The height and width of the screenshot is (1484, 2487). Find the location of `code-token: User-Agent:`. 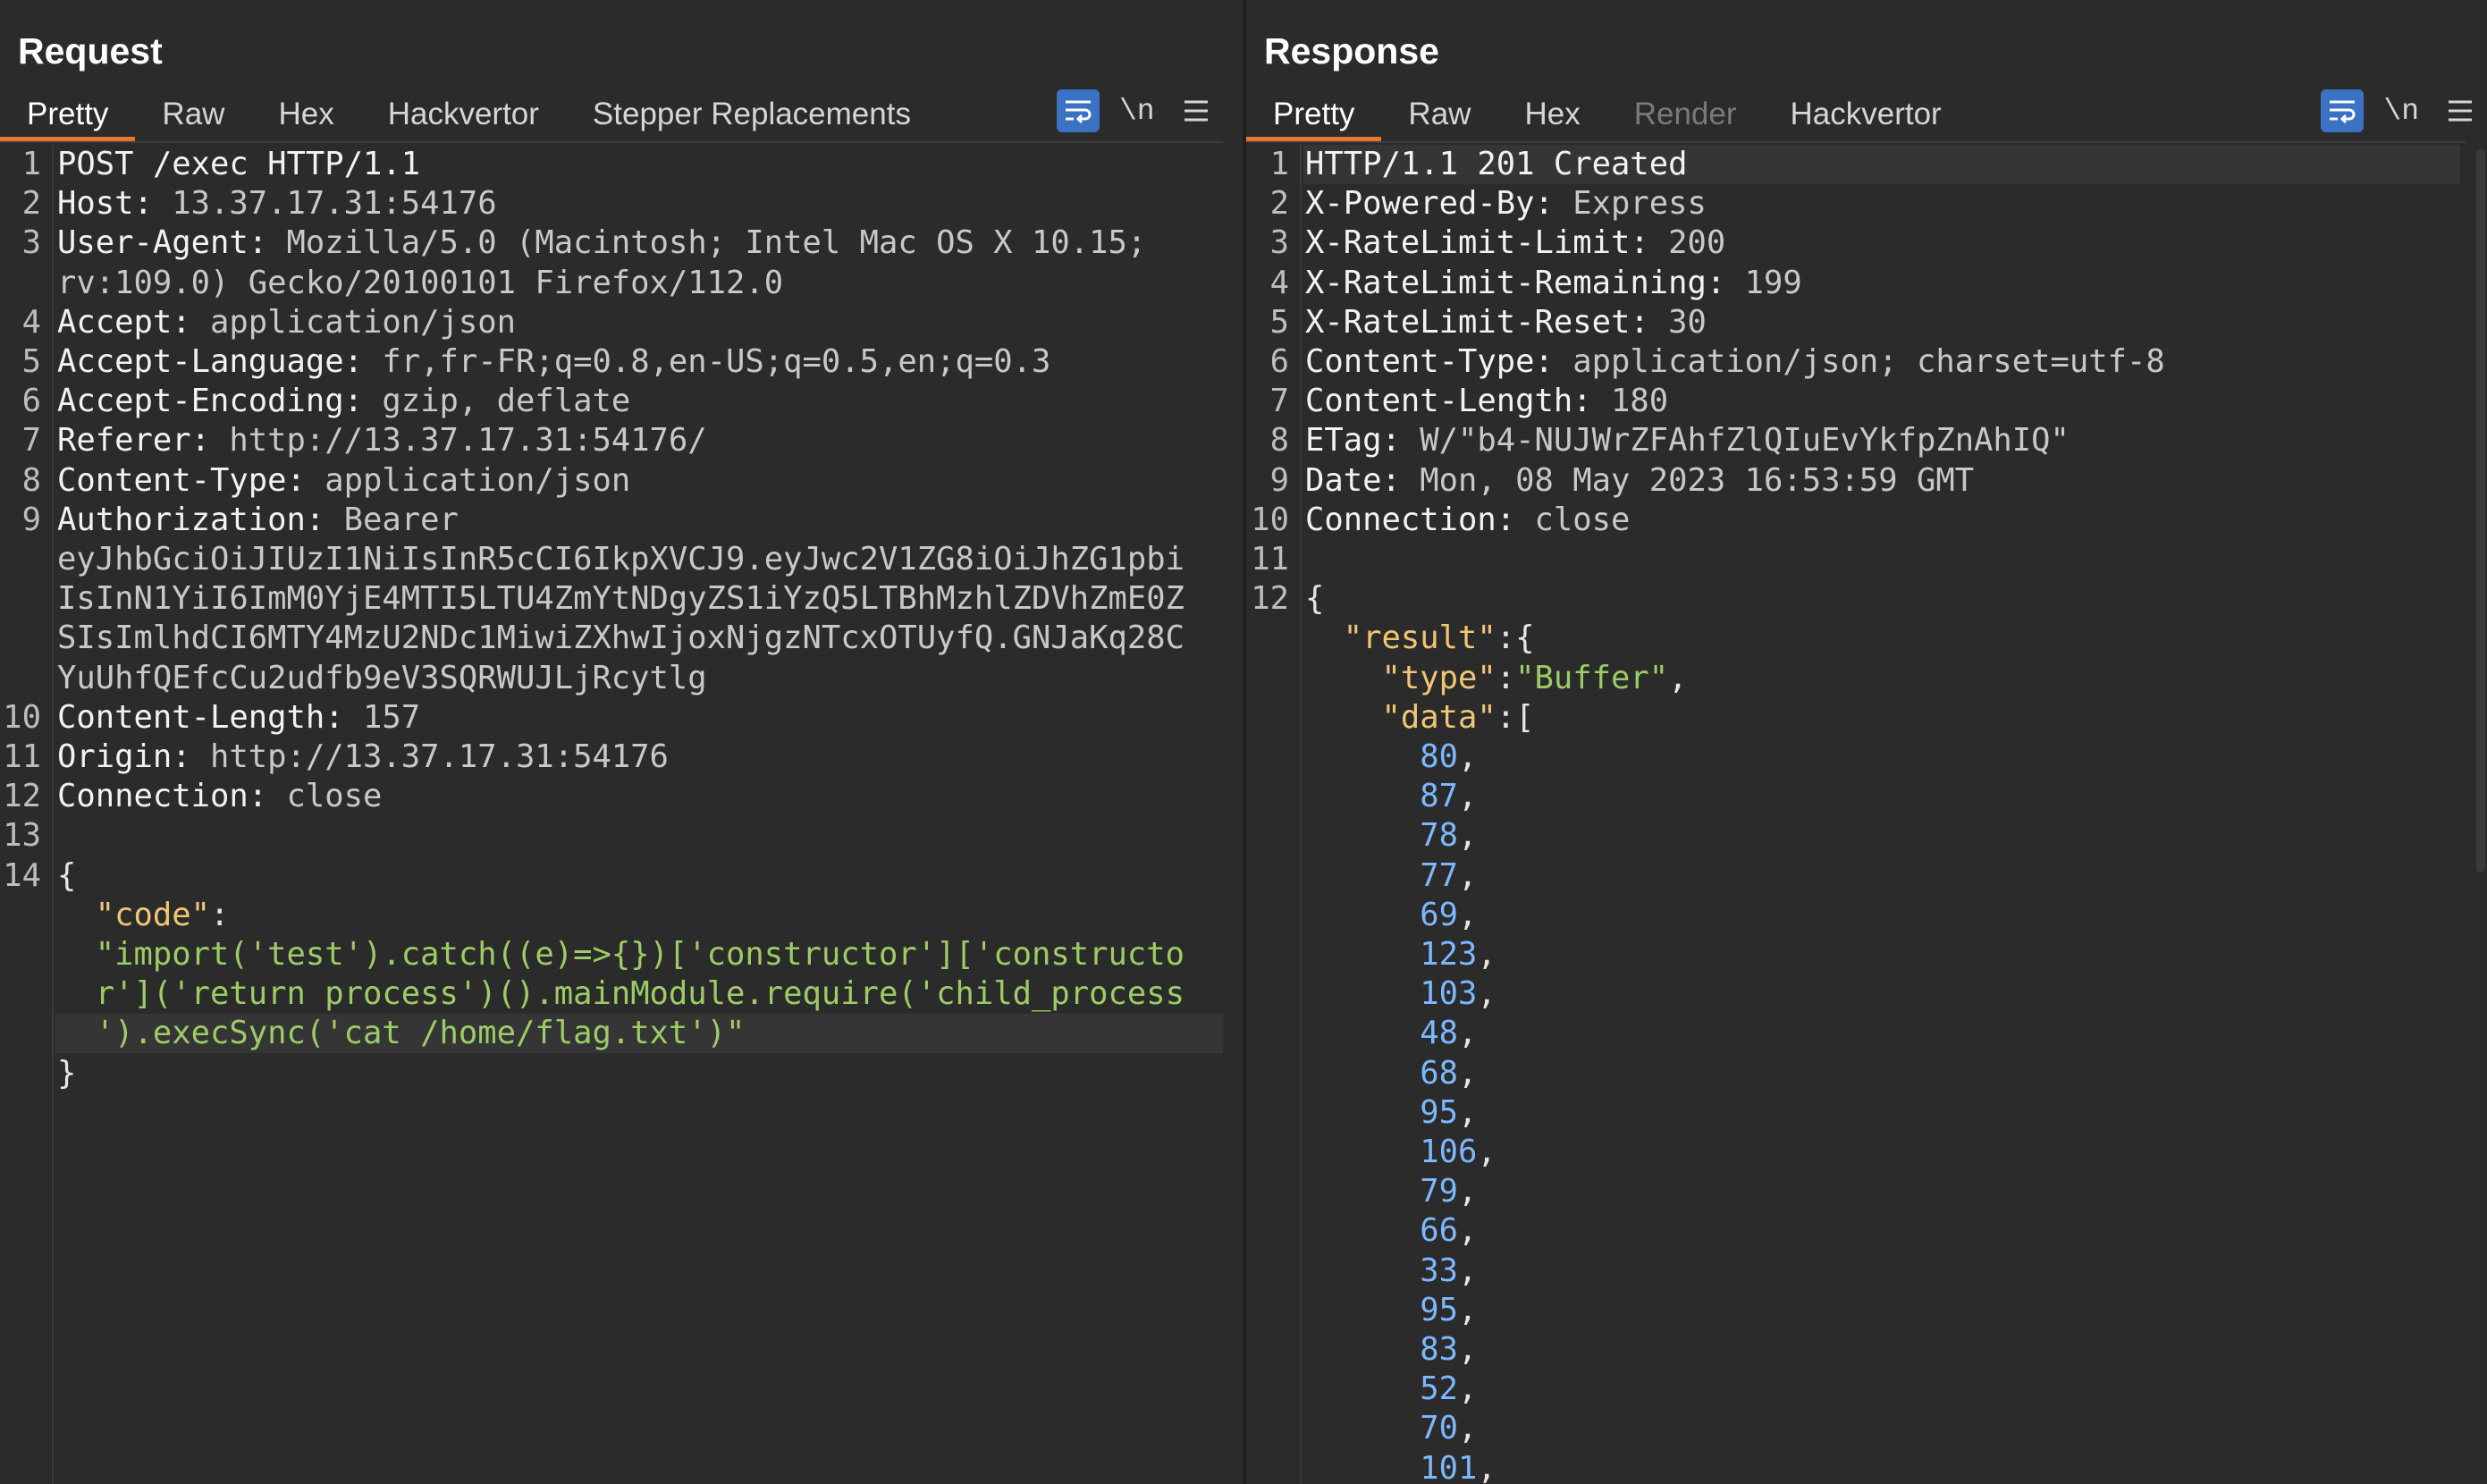

code-token: User-Agent: is located at coordinates (172, 243).